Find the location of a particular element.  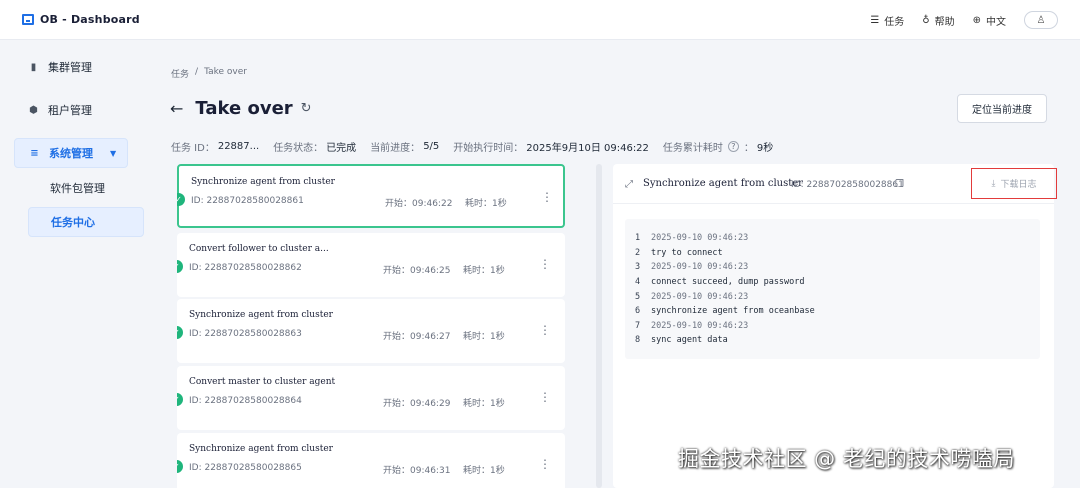

globe-icon: ⊕ is located at coordinates (976, 20).